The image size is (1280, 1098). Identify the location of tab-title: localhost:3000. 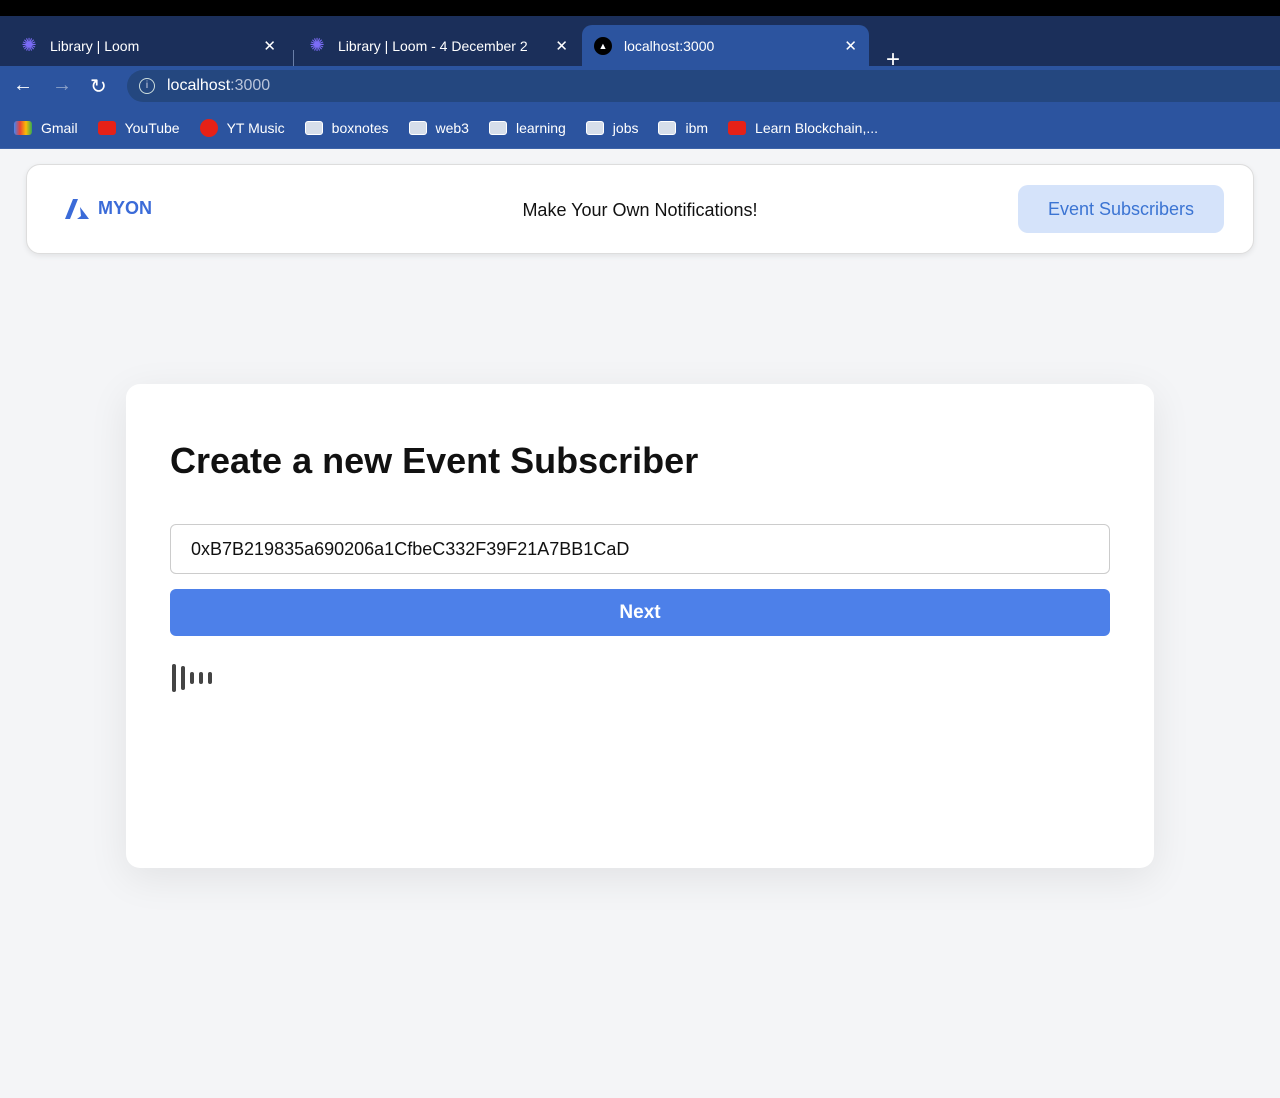
(669, 45).